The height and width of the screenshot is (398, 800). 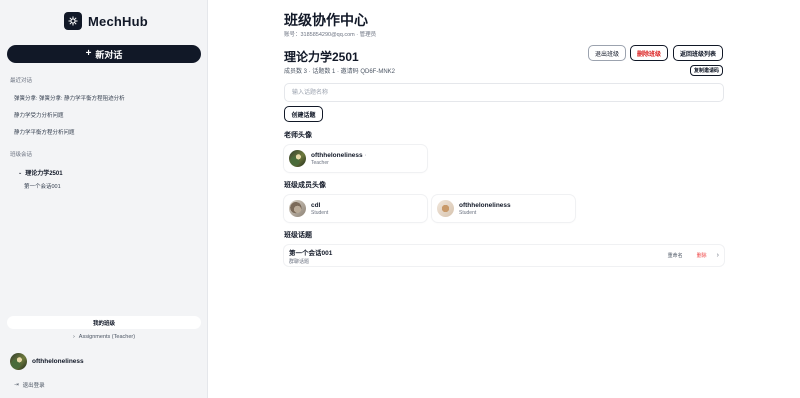 What do you see at coordinates (69, 98) in the screenshot?
I see `recent-item: 弹簧分拿: 弹簧分拿: 静力学平衡方程阻迹分析` at bounding box center [69, 98].